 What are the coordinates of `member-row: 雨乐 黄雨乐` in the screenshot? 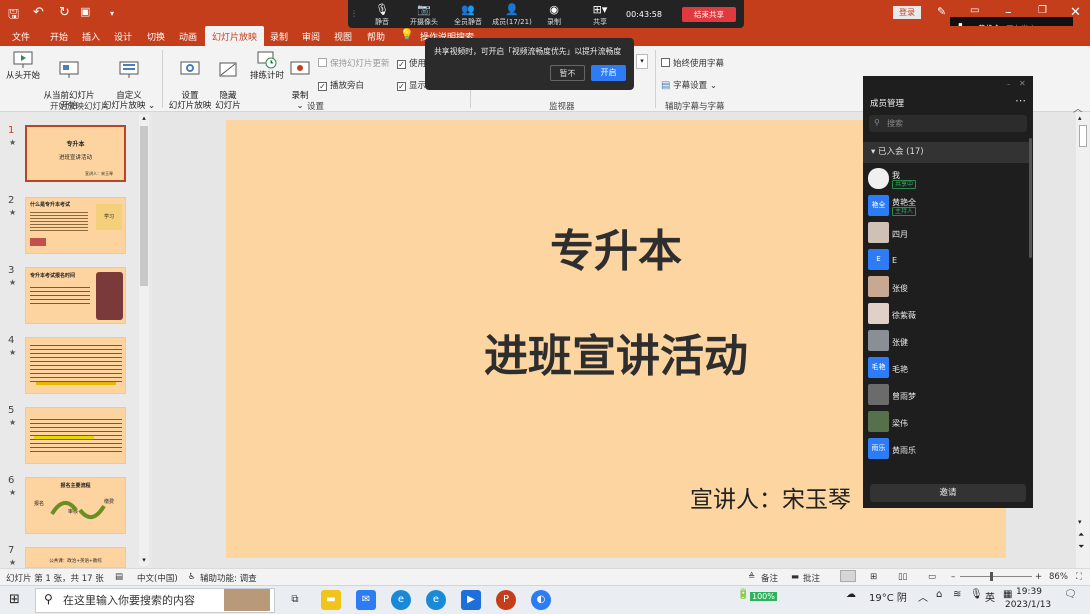 It's located at (945, 449).